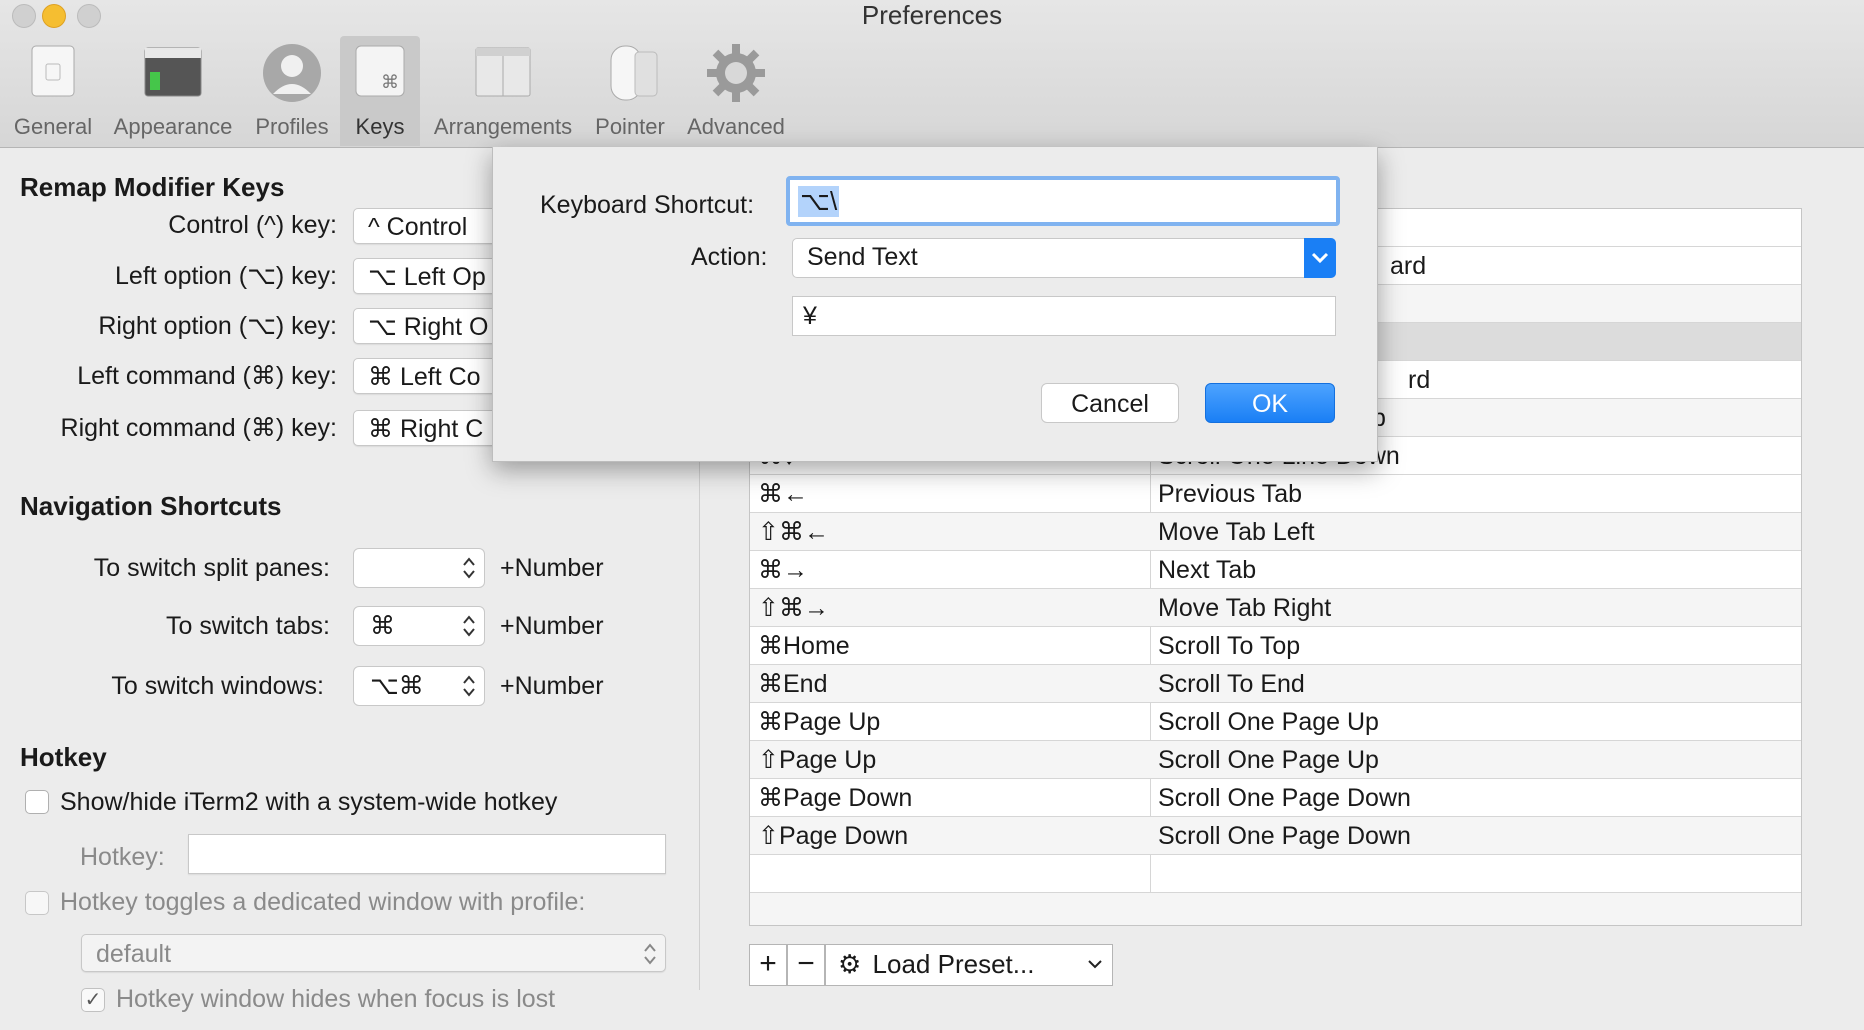 The image size is (1864, 1030). I want to click on profiles-icon, so click(292, 73).